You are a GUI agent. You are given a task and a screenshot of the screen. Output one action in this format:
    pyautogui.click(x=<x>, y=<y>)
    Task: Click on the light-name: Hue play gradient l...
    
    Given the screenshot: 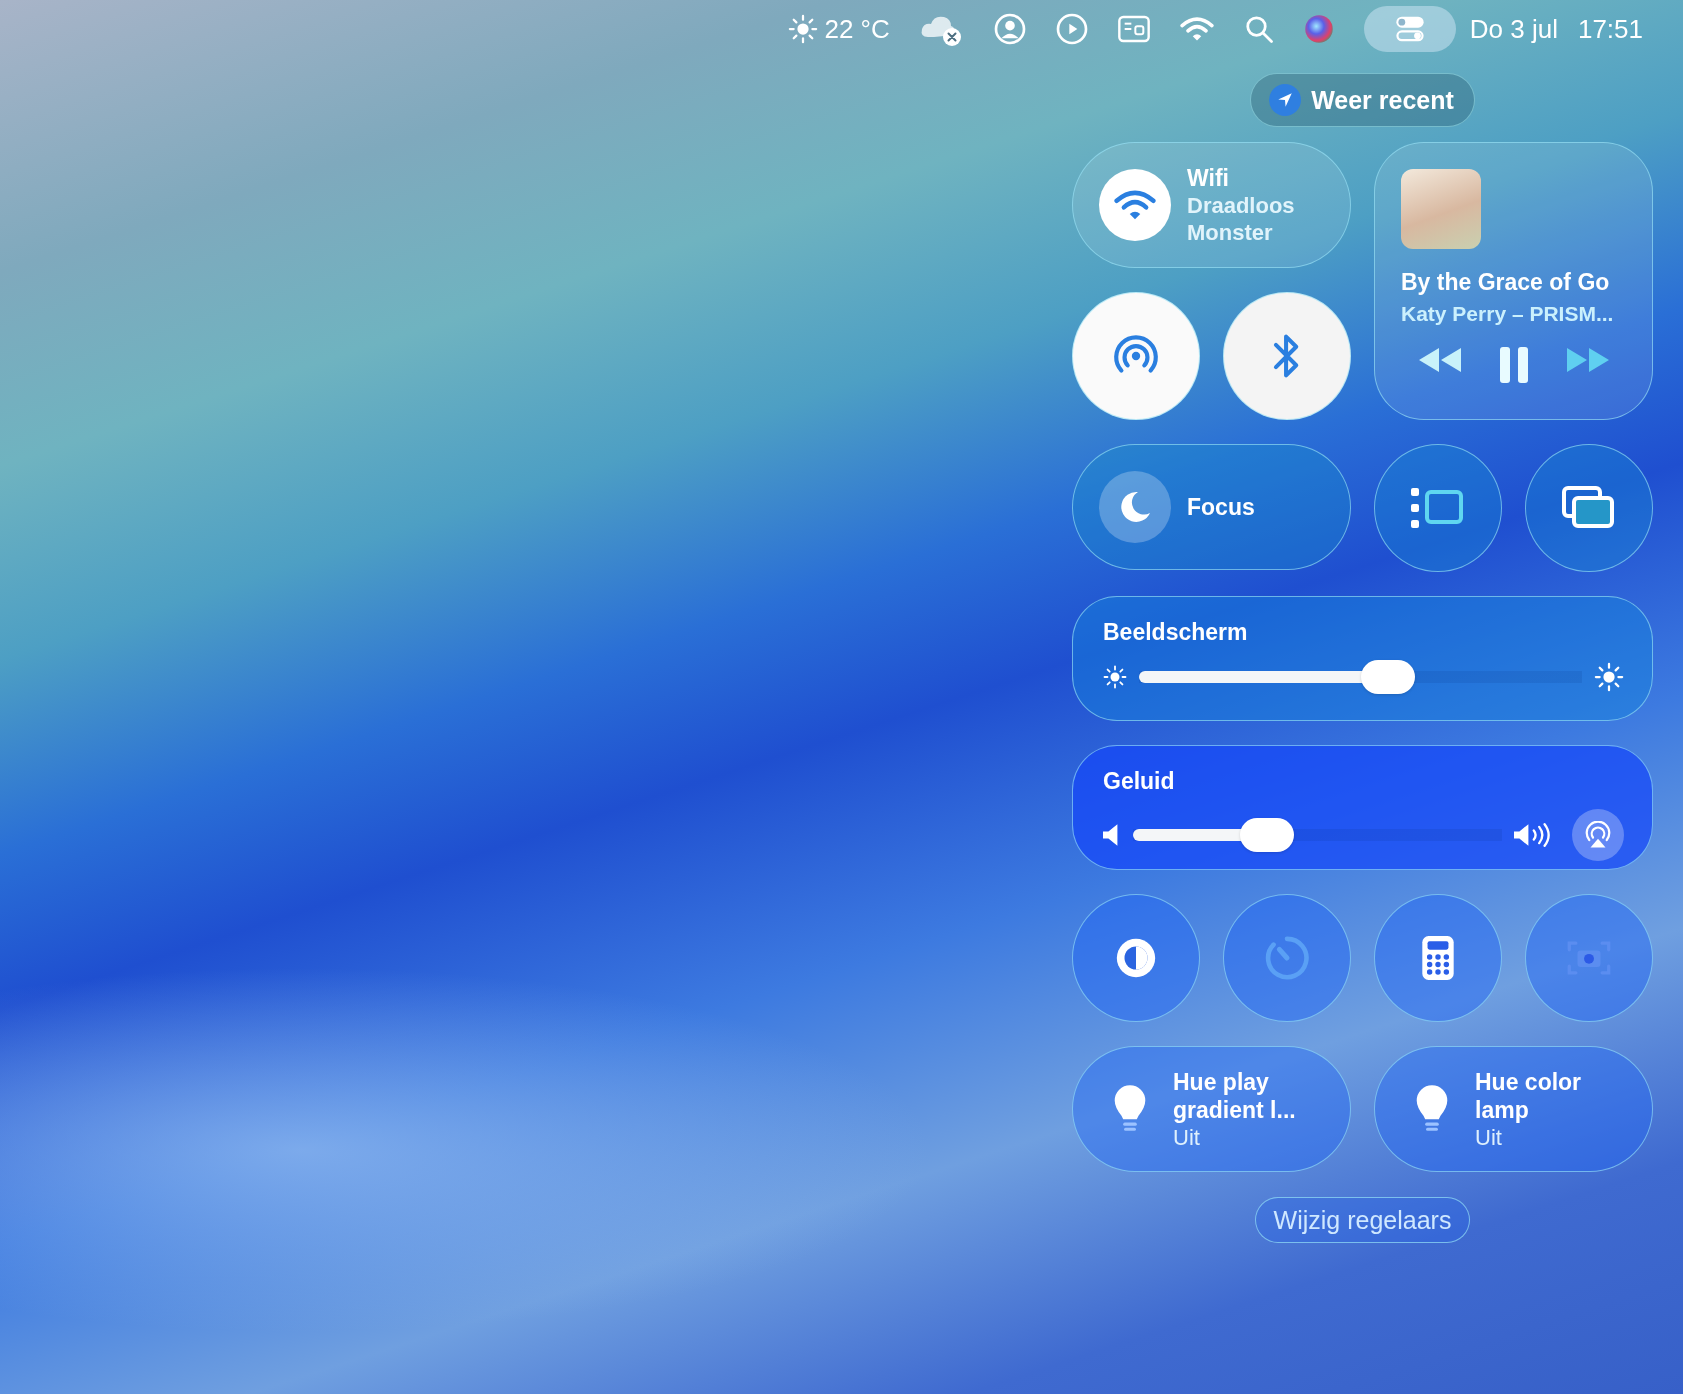 What is the action you would take?
    pyautogui.click(x=1235, y=1095)
    